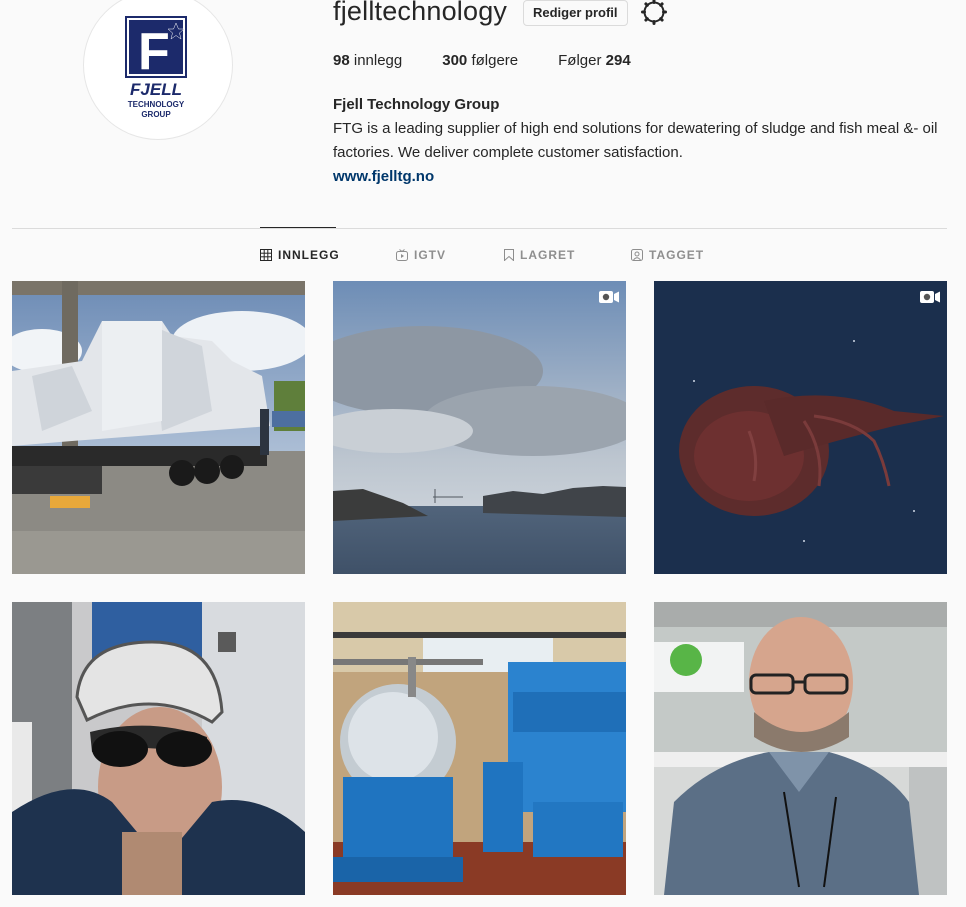 The width and height of the screenshot is (966, 907). Describe the element at coordinates (420, 13) in the screenshot. I see `profile-username: fjelltechnology` at that location.